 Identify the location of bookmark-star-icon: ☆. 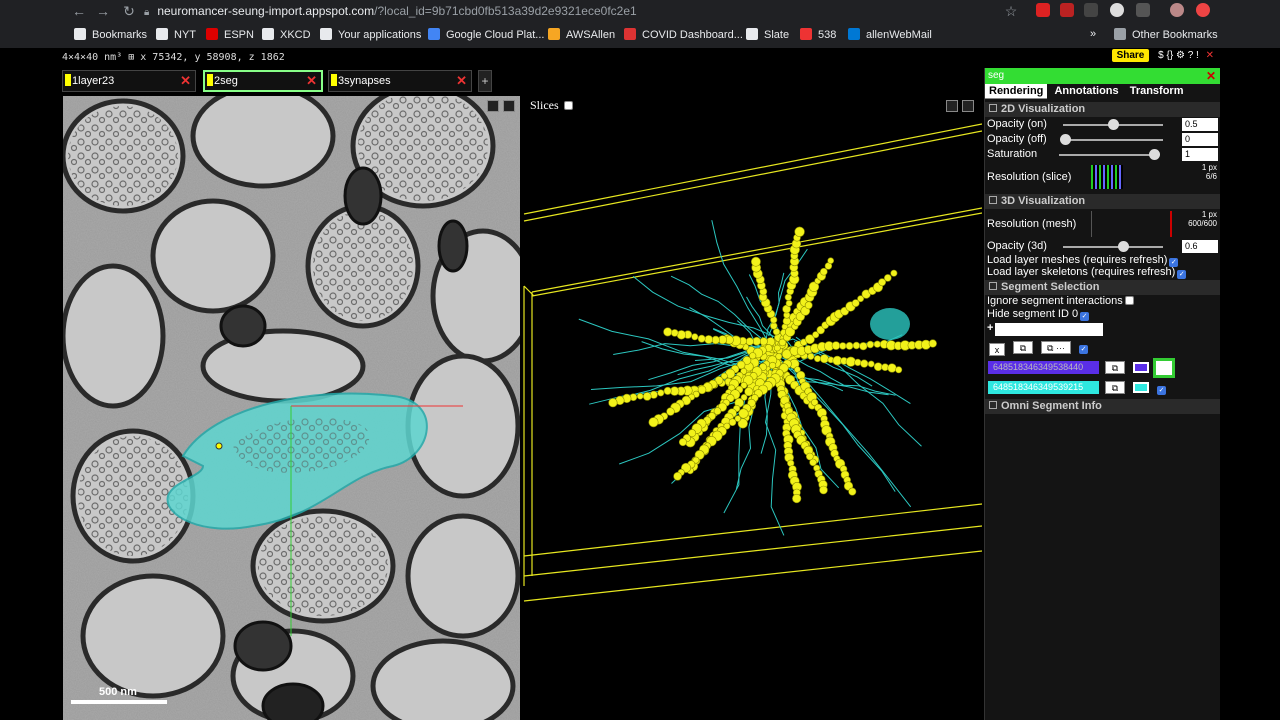
(1011, 11).